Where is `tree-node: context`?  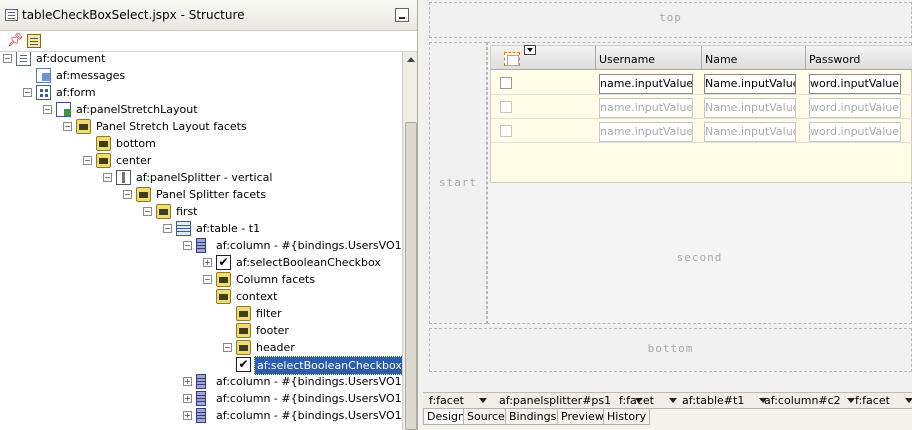 tree-node: context is located at coordinates (201, 296).